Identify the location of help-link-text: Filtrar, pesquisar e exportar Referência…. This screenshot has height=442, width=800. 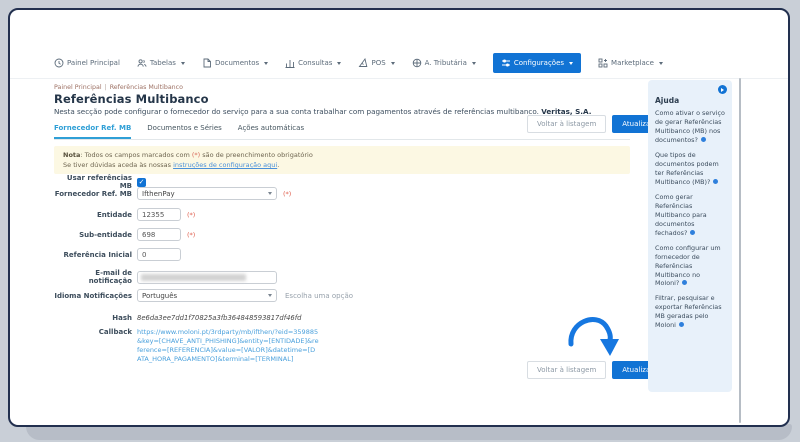
(688, 312).